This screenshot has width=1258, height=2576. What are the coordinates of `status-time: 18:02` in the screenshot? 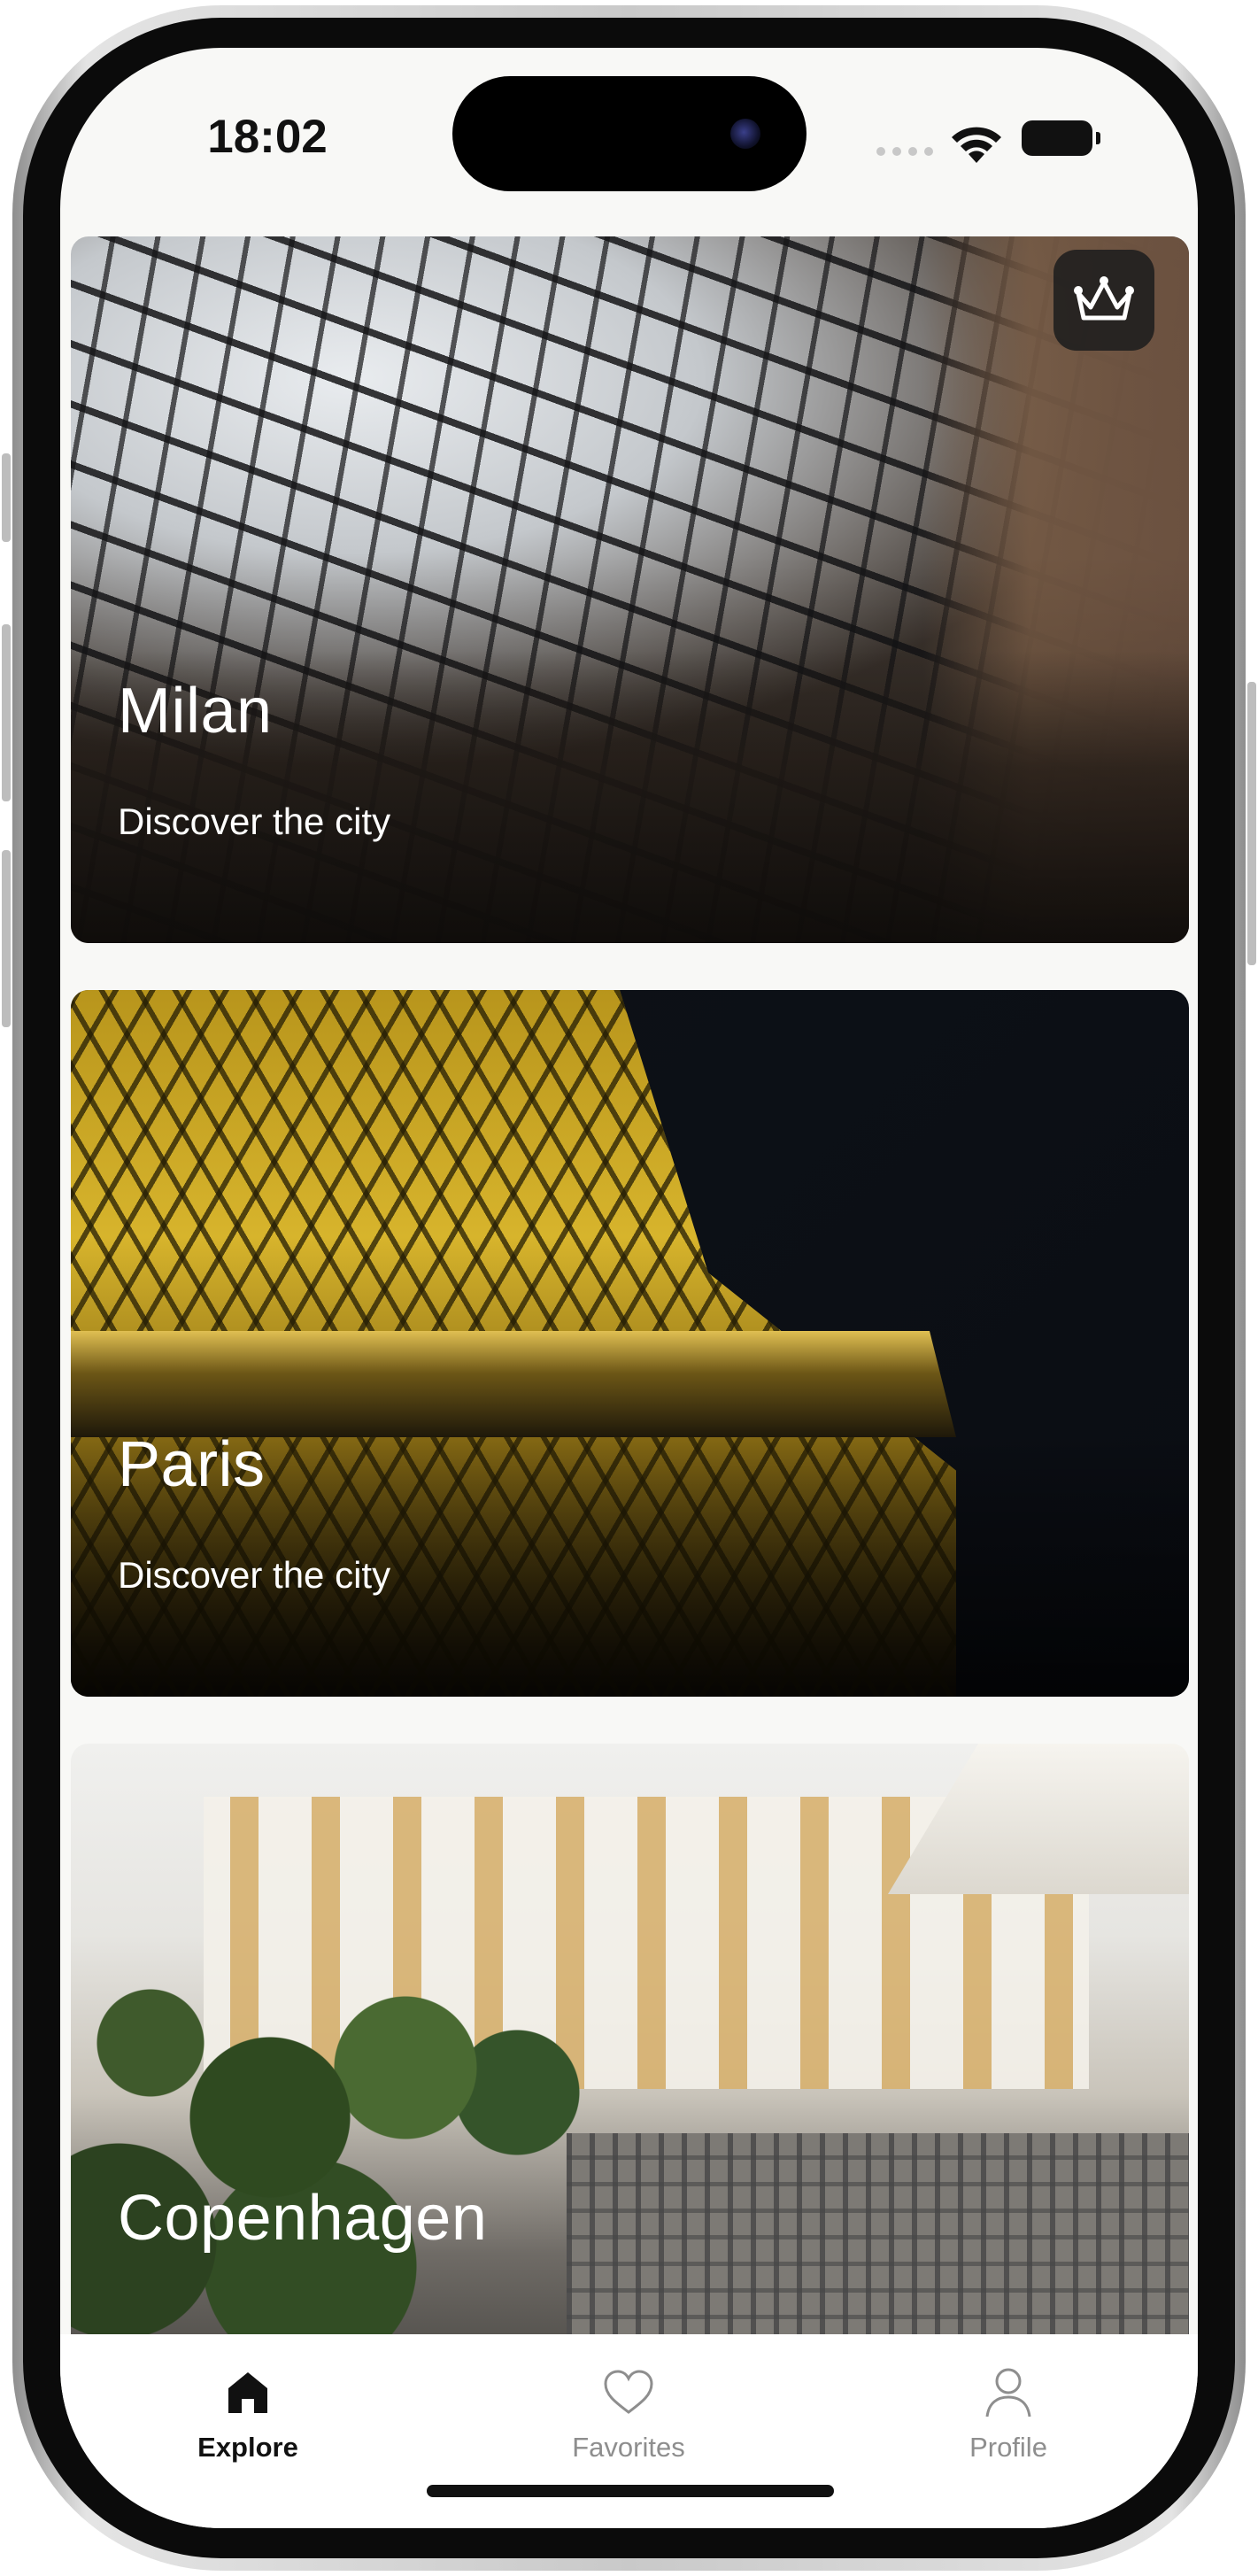 It's located at (267, 137).